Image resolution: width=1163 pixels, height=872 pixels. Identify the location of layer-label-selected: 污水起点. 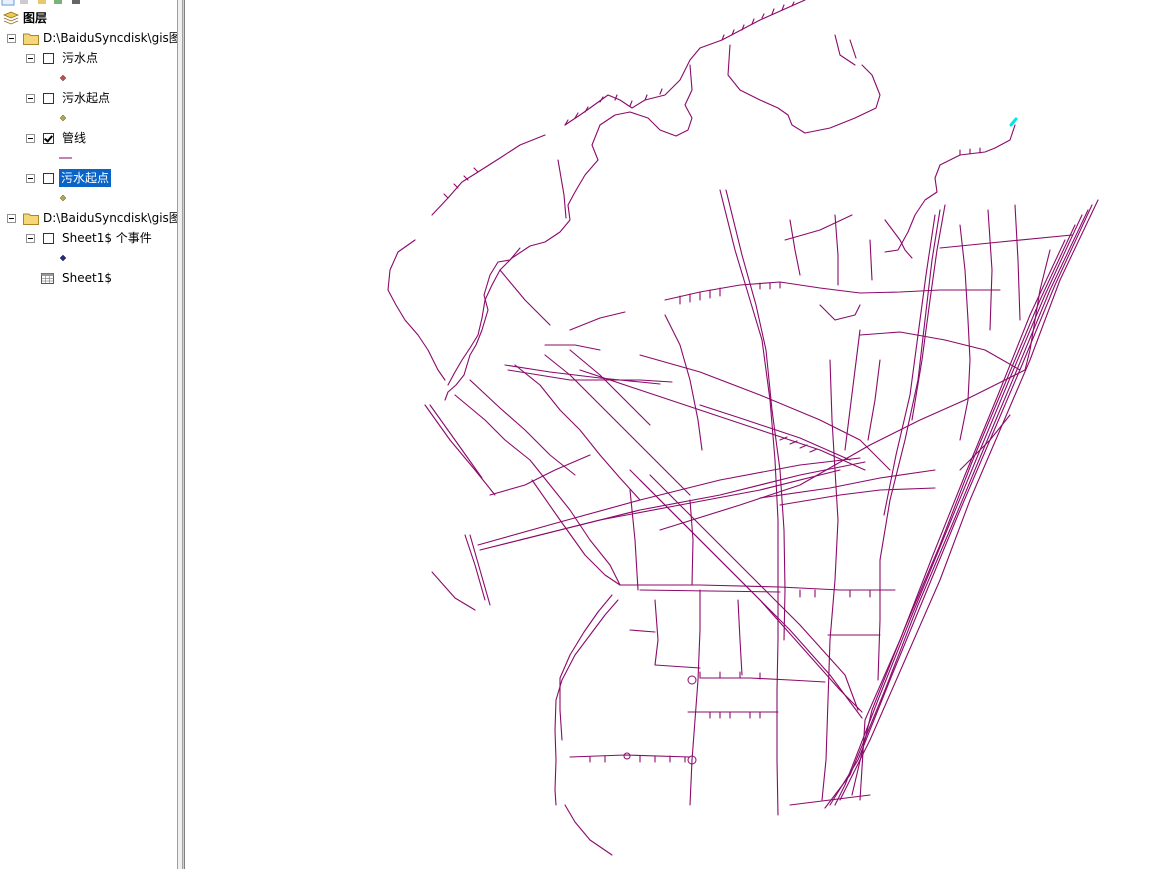
(85, 178).